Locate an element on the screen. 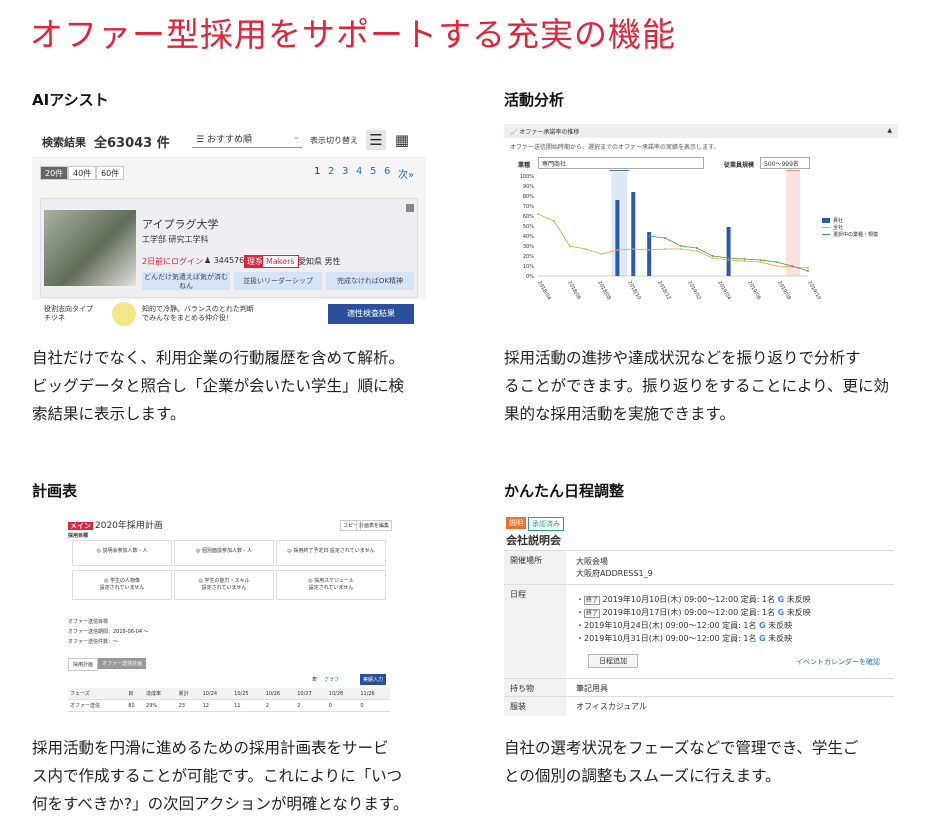 This screenshot has height=818, width=950. page-6: 6 is located at coordinates (387, 171).